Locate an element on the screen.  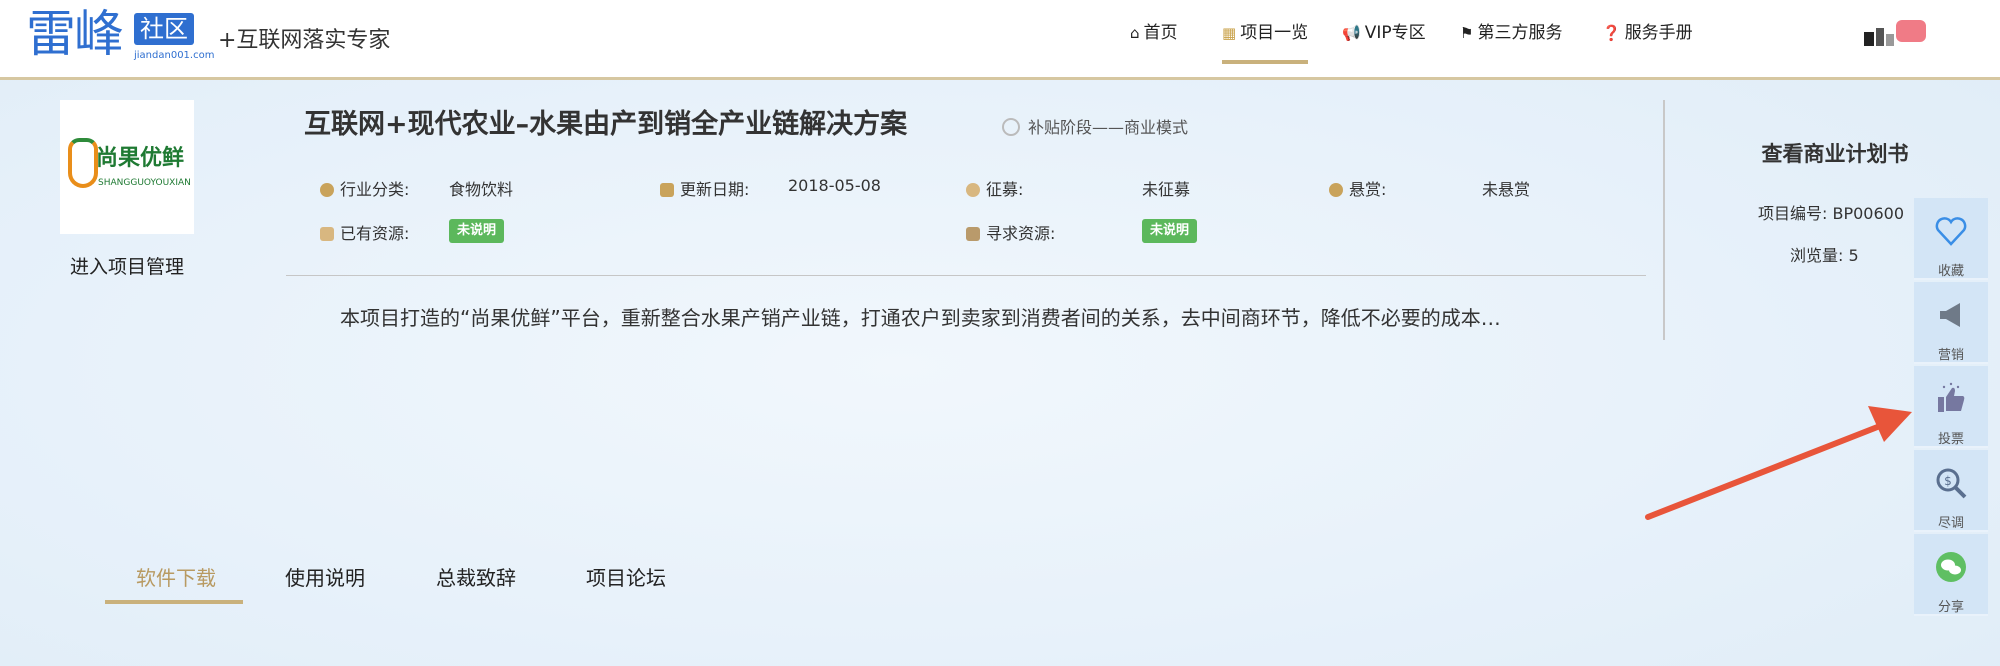
site-logo: 雷峰 社区 jiandan001.com is located at coordinates (120, 36).